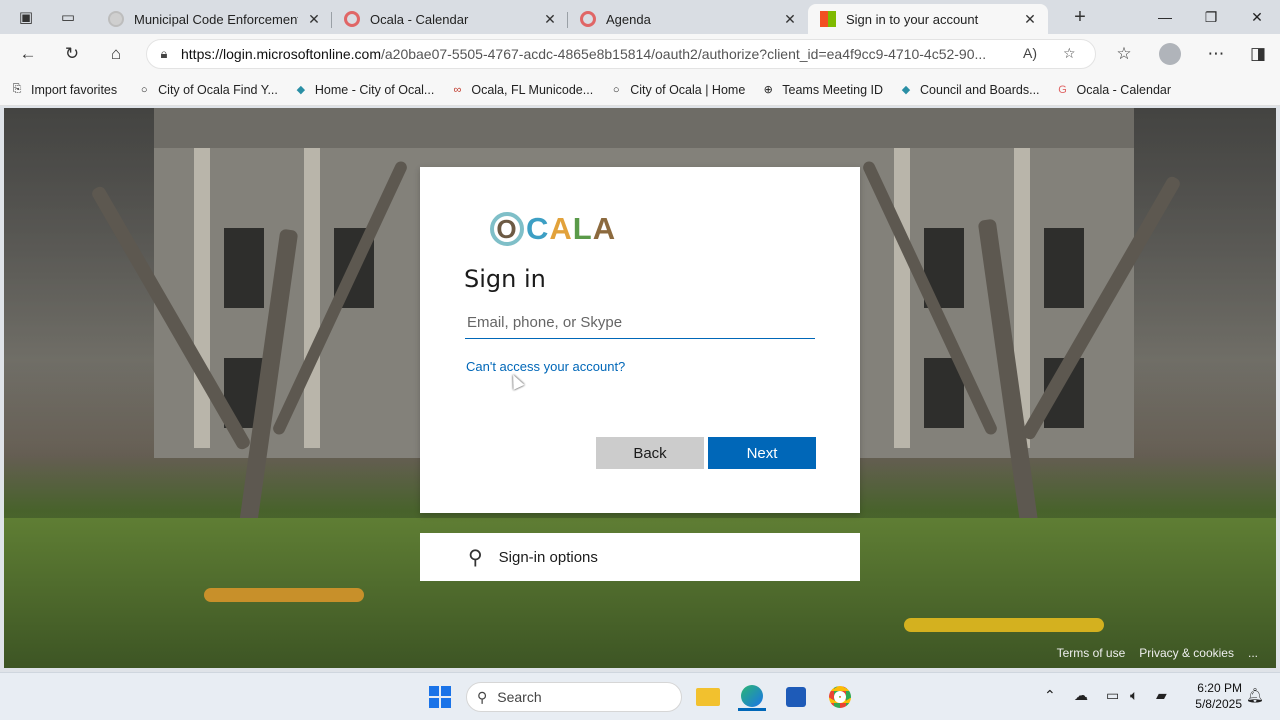 The height and width of the screenshot is (720, 1280). What do you see at coordinates (640, 557) in the screenshot?
I see `sign-in-options-button: ⚲ Sign-in options` at bounding box center [640, 557].